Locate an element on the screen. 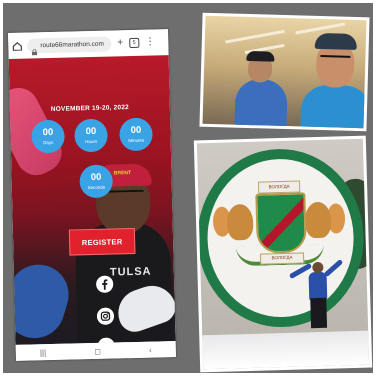  address-bar: route66marathon.com is located at coordinates (69, 45).